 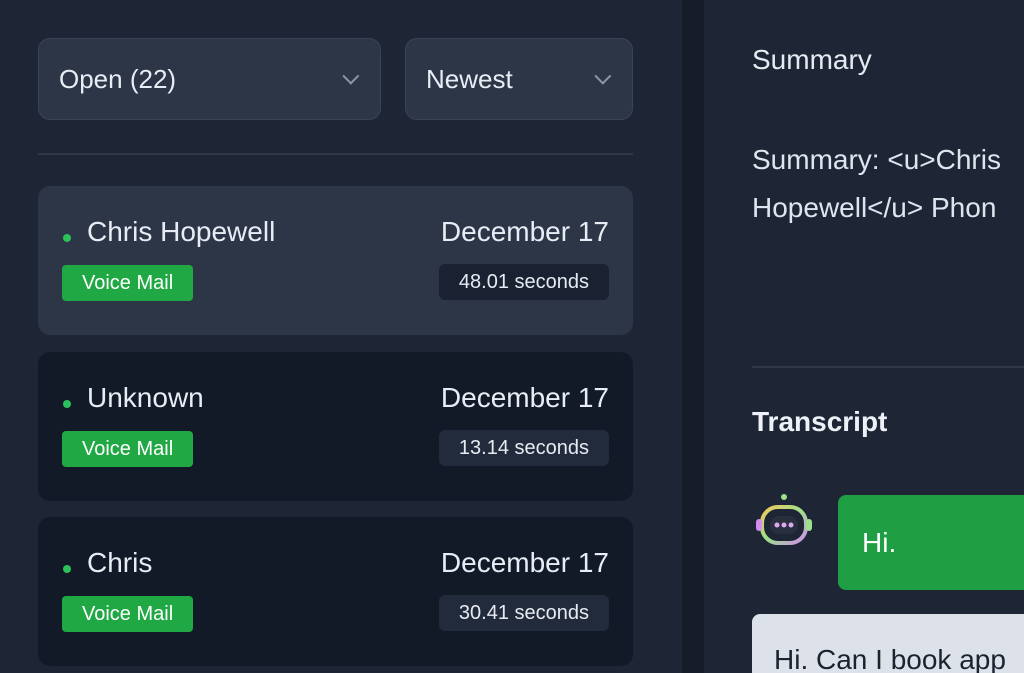 I want to click on call-duration: 13.14 seconds, so click(x=523, y=448).